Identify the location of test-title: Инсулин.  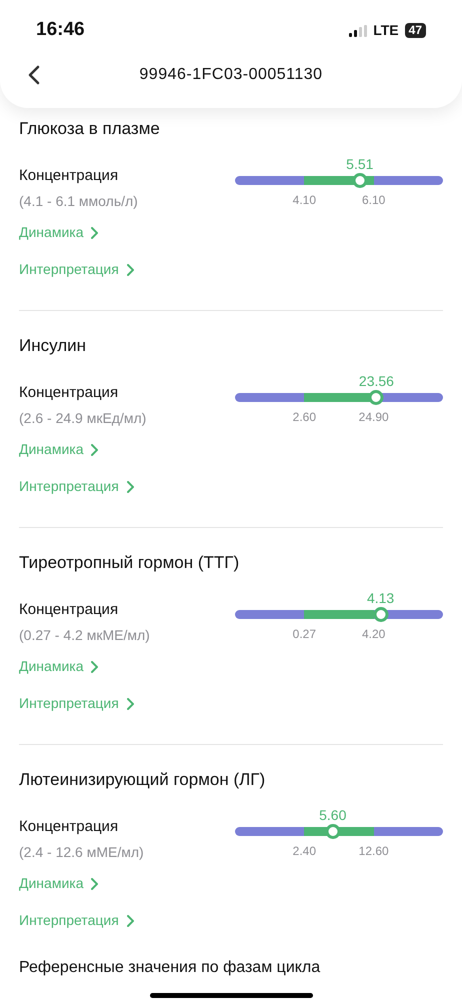
(53, 346).